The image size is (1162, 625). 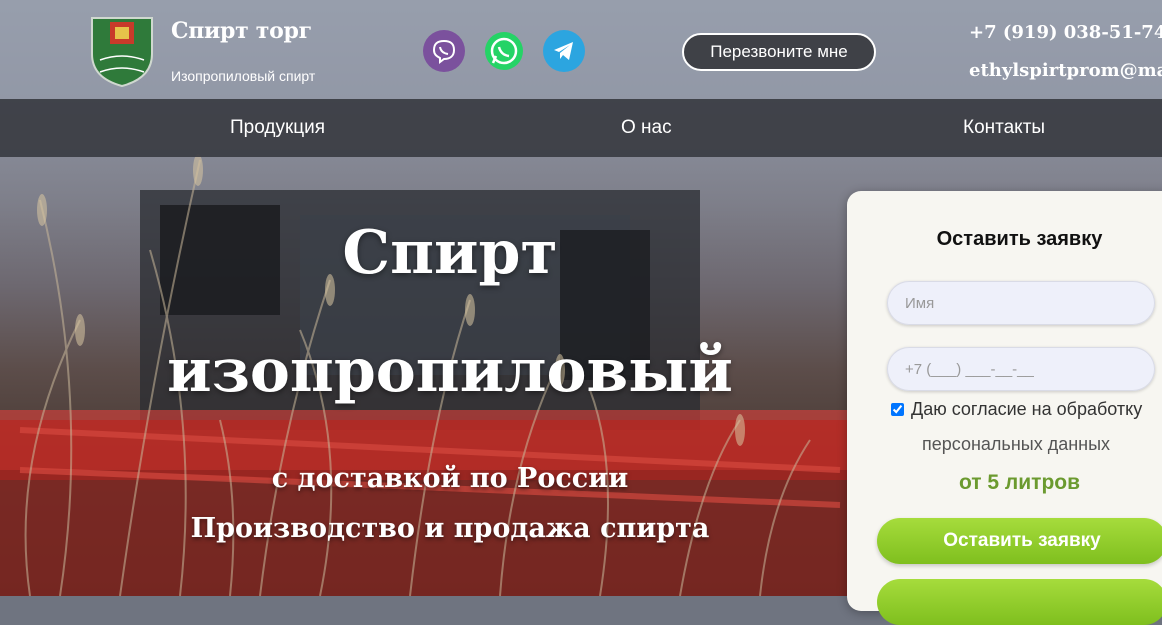 I want to click on brand-tagline: Изопропиловый спирт, so click(x=243, y=76).